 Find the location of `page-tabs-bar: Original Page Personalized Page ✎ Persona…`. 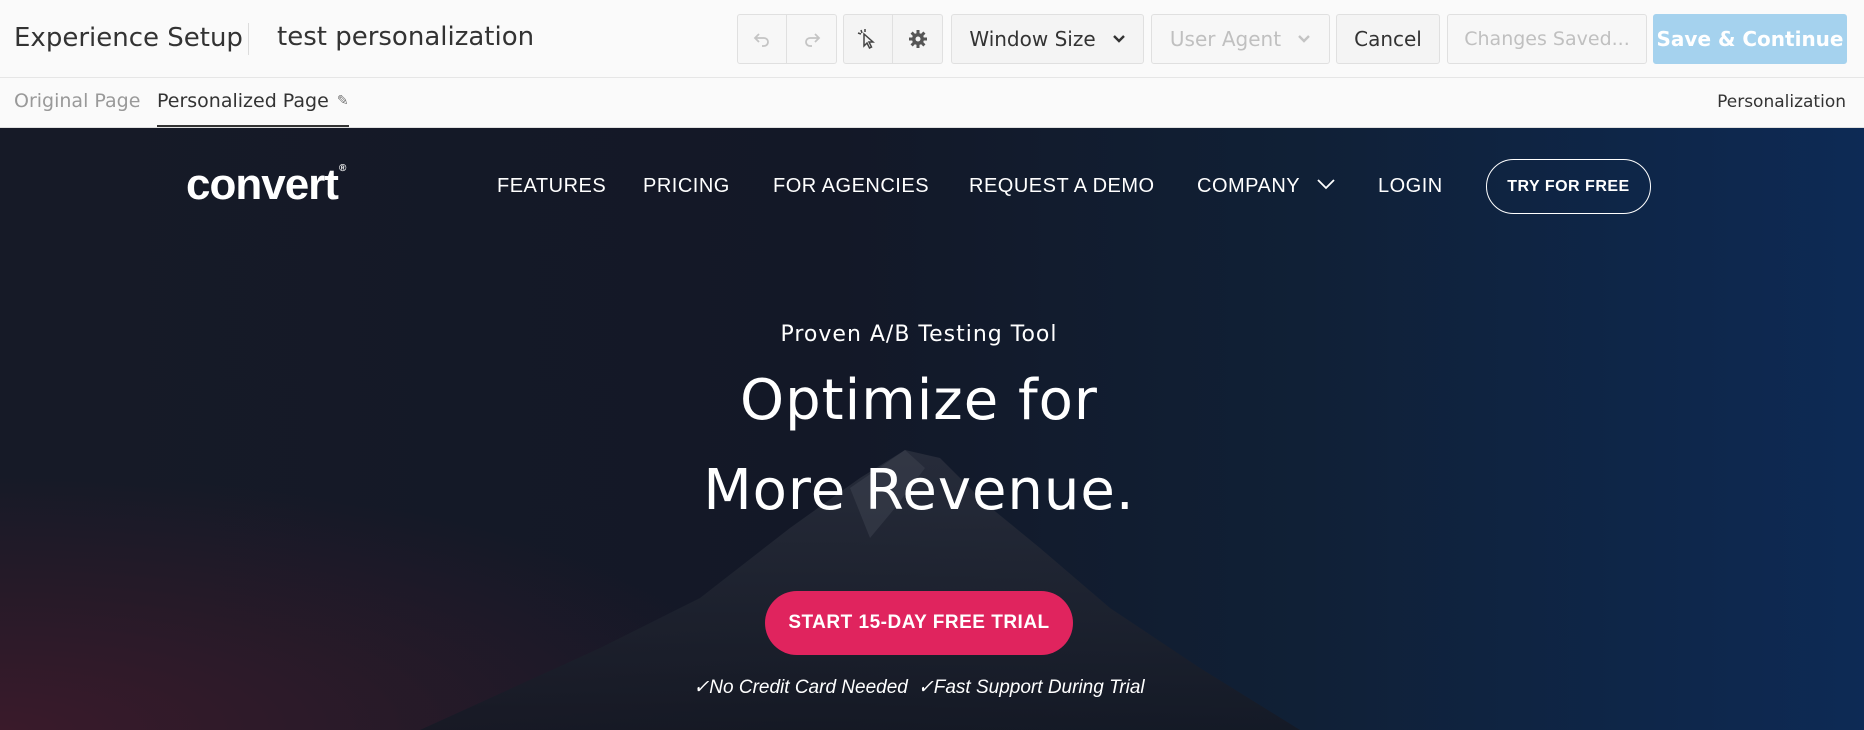

page-tabs-bar: Original Page Personalized Page ✎ Persona… is located at coordinates (932, 103).